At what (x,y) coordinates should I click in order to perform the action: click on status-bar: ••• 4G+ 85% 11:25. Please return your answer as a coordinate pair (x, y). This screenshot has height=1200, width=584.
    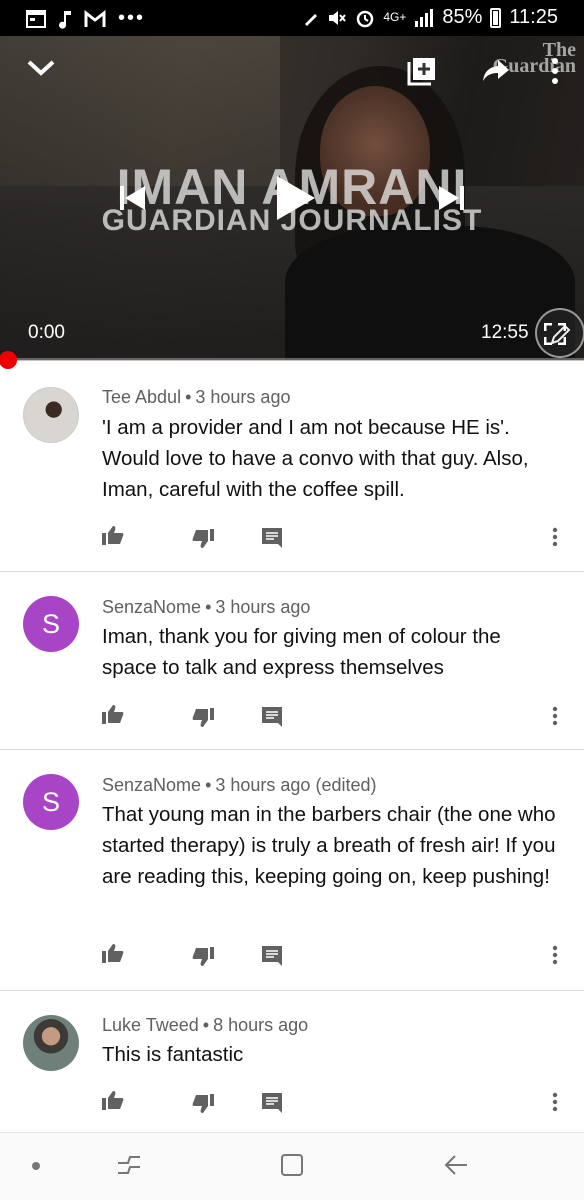
    Looking at the image, I should click on (292, 18).